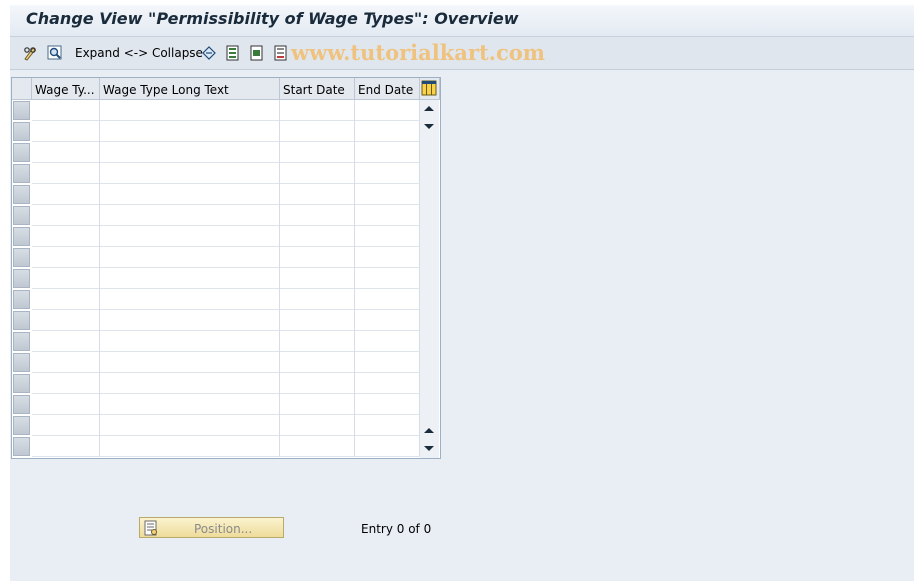  Describe the element at coordinates (209, 53) in the screenshot. I see `undo-icon` at that location.